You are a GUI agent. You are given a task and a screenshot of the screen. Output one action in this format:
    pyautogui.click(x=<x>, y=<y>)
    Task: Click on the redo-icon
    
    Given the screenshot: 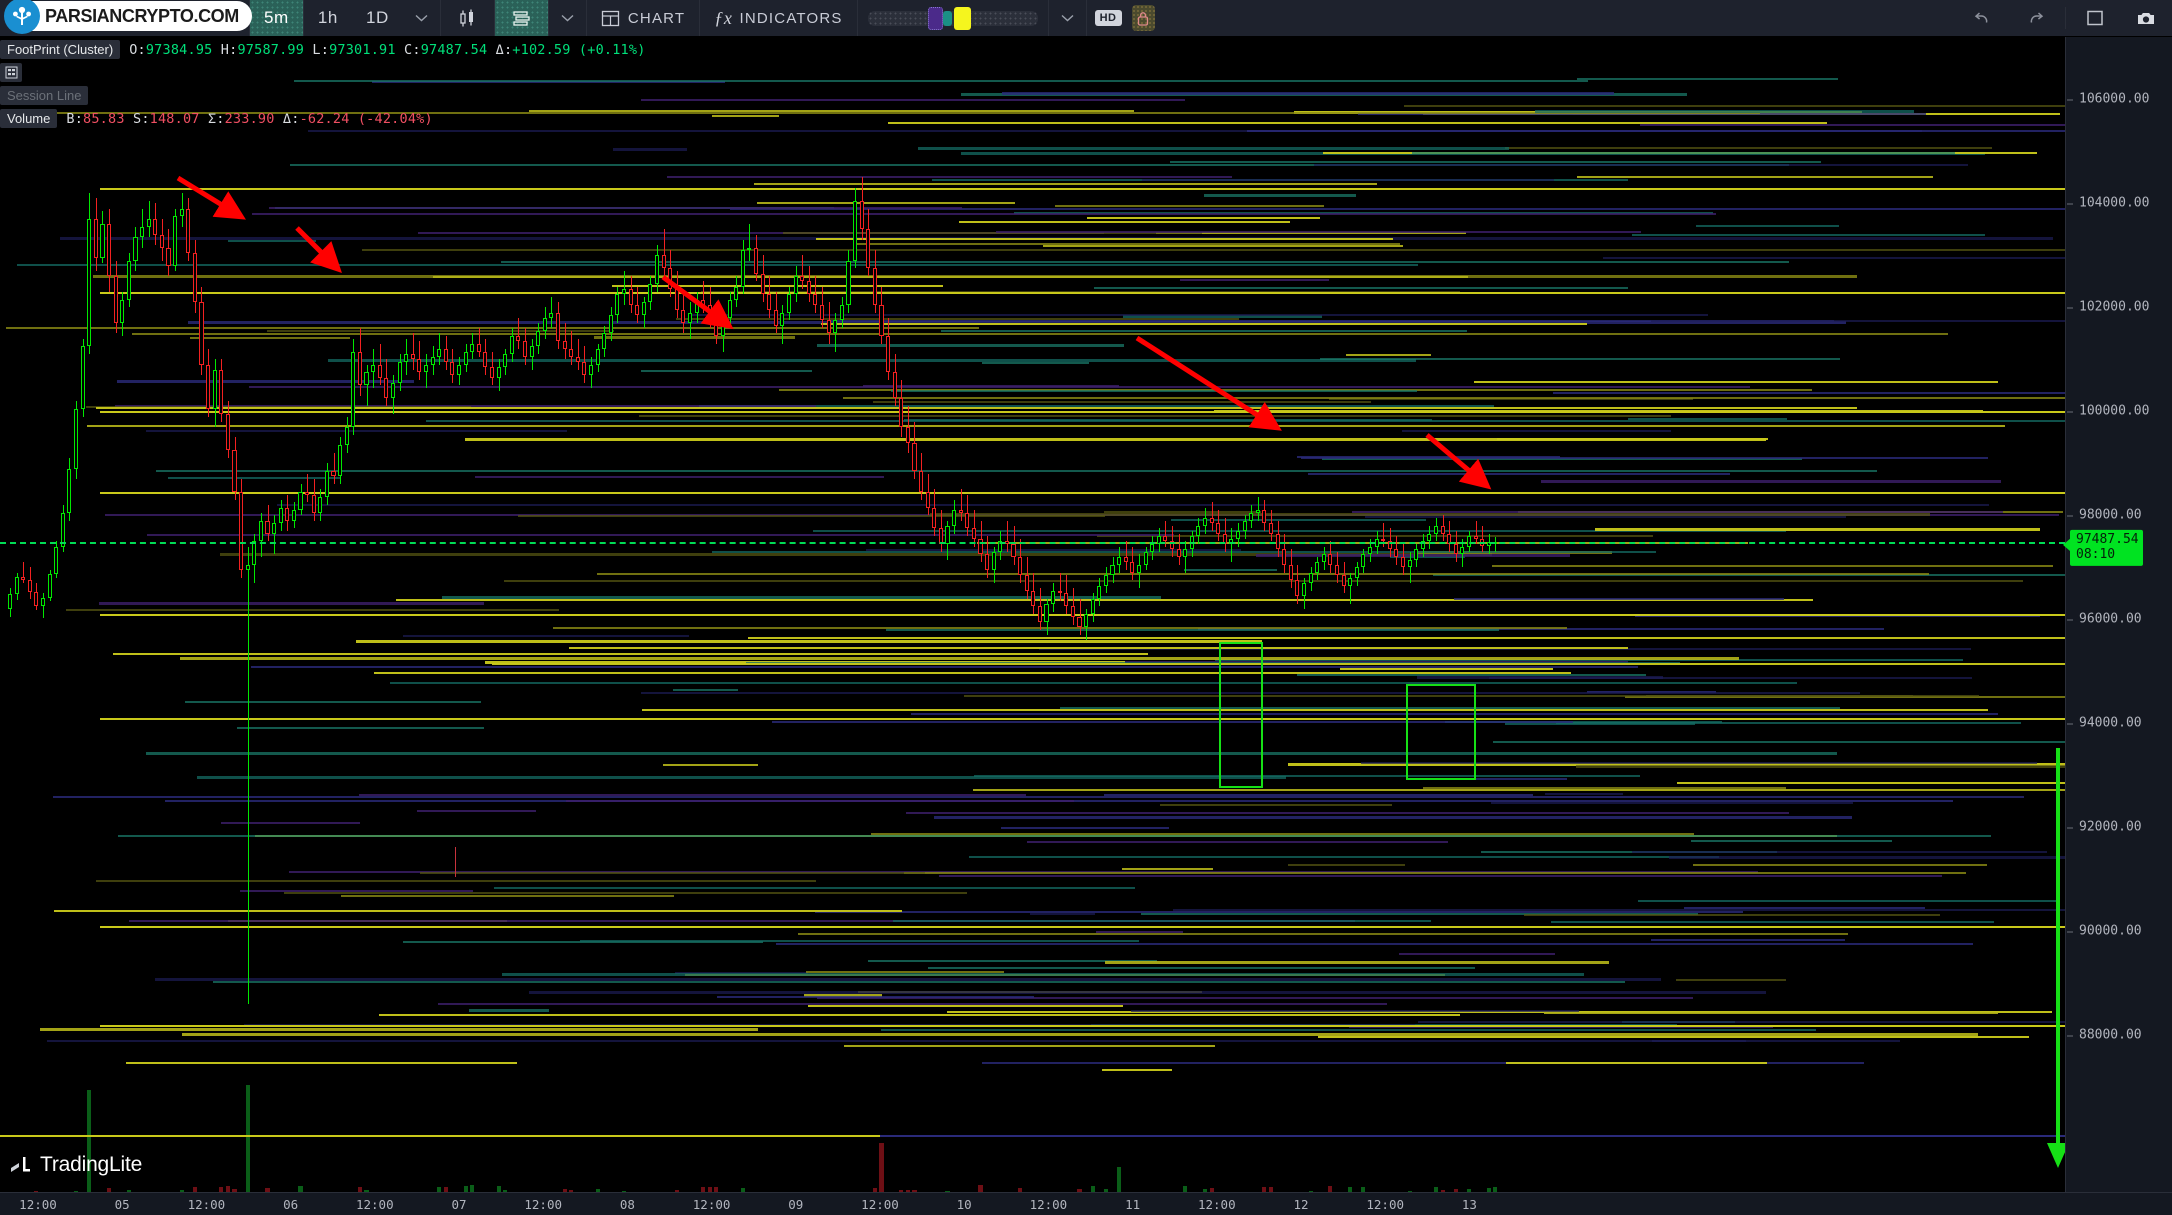 What is the action you would take?
    pyautogui.click(x=2037, y=17)
    